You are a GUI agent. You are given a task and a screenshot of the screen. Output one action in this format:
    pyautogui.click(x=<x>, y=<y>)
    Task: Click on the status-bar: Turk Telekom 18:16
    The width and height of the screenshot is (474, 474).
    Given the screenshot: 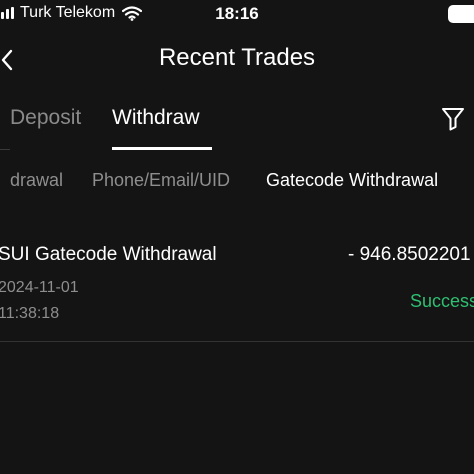 What is the action you would take?
    pyautogui.click(x=237, y=15)
    